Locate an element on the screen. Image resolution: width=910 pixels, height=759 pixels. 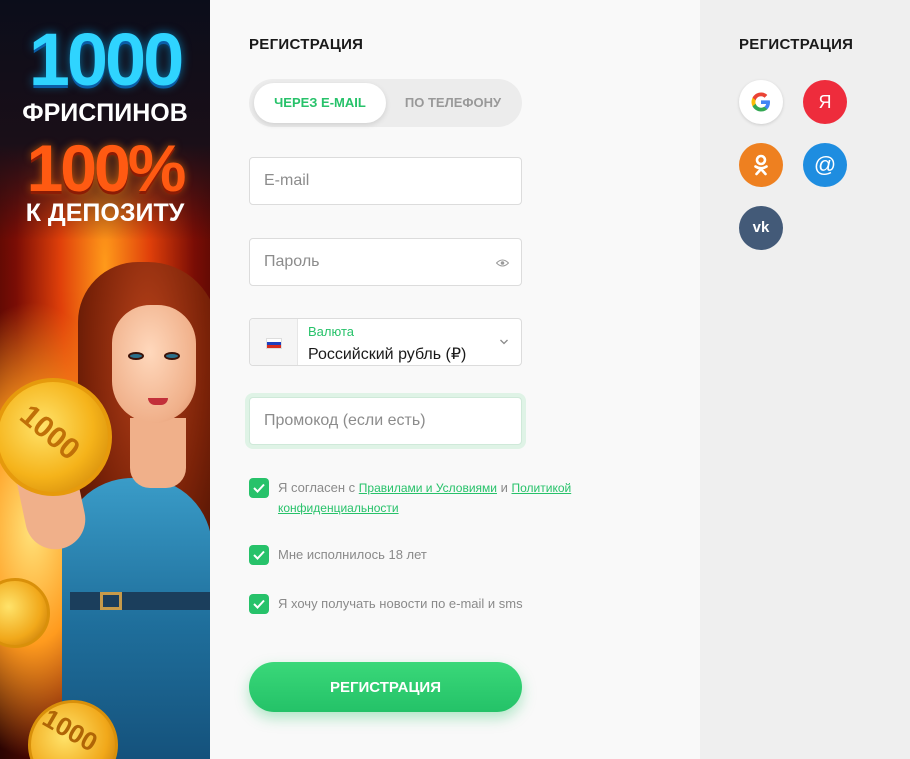
tab-email: ЧЕРЕЗ E-MAIL is located at coordinates (320, 103).